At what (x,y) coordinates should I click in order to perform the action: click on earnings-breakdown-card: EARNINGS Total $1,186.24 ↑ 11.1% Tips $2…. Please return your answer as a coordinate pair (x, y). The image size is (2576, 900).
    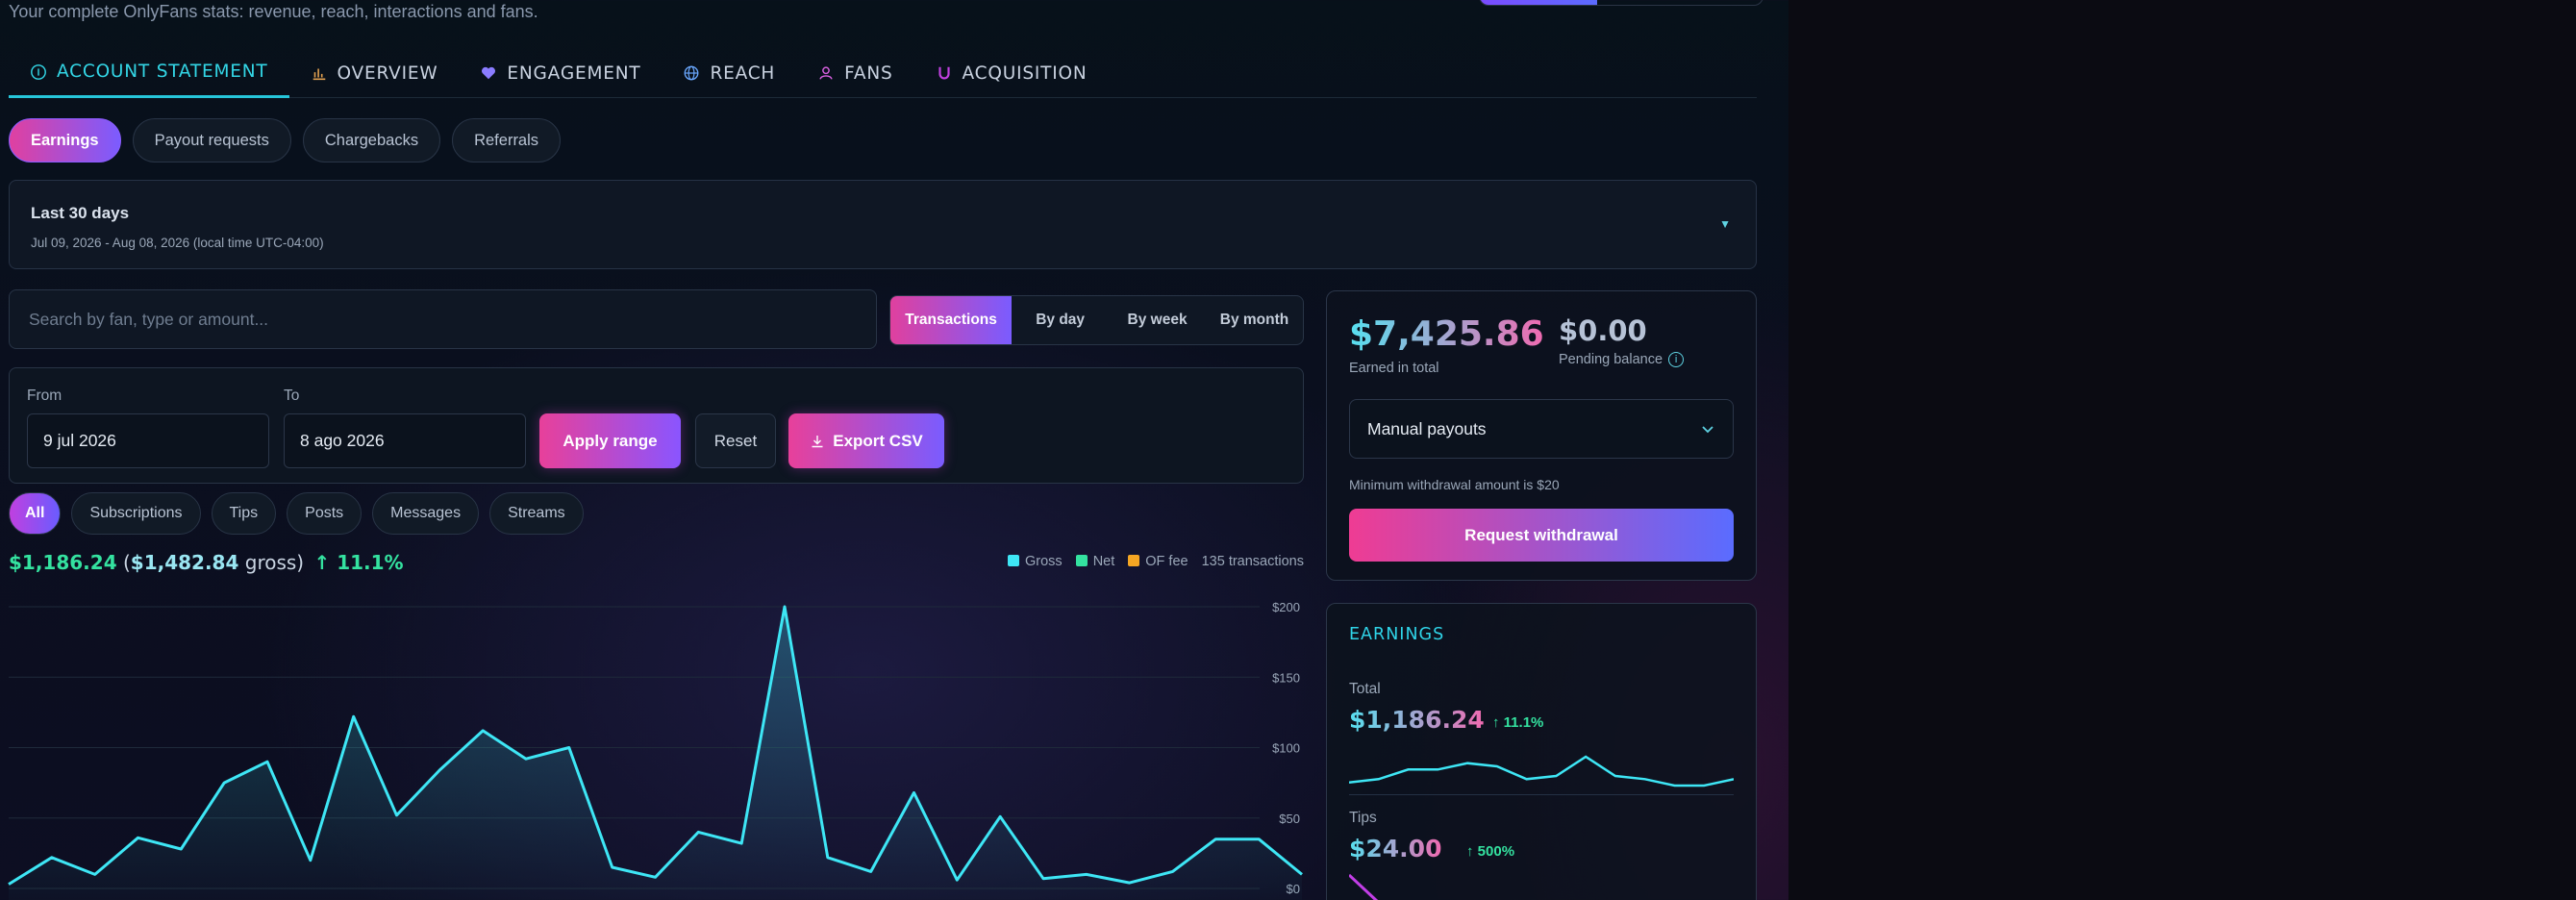
    Looking at the image, I should click on (1541, 752).